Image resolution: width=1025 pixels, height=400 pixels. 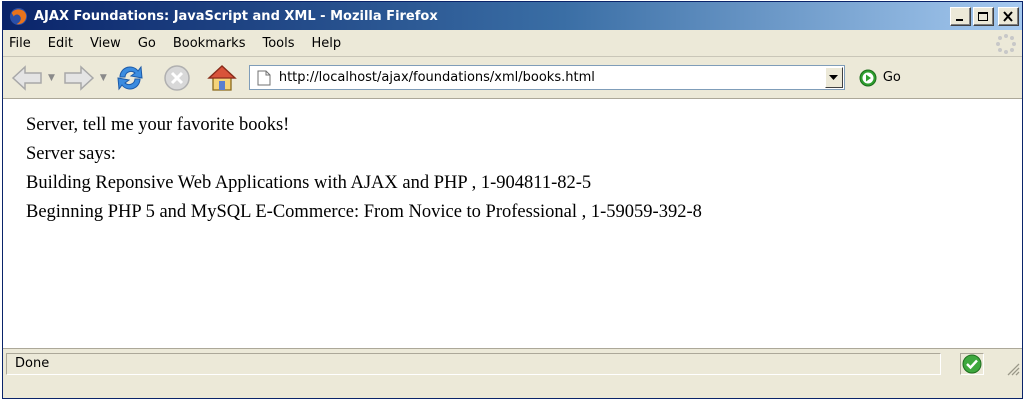 I want to click on forward-button, so click(x=79, y=77).